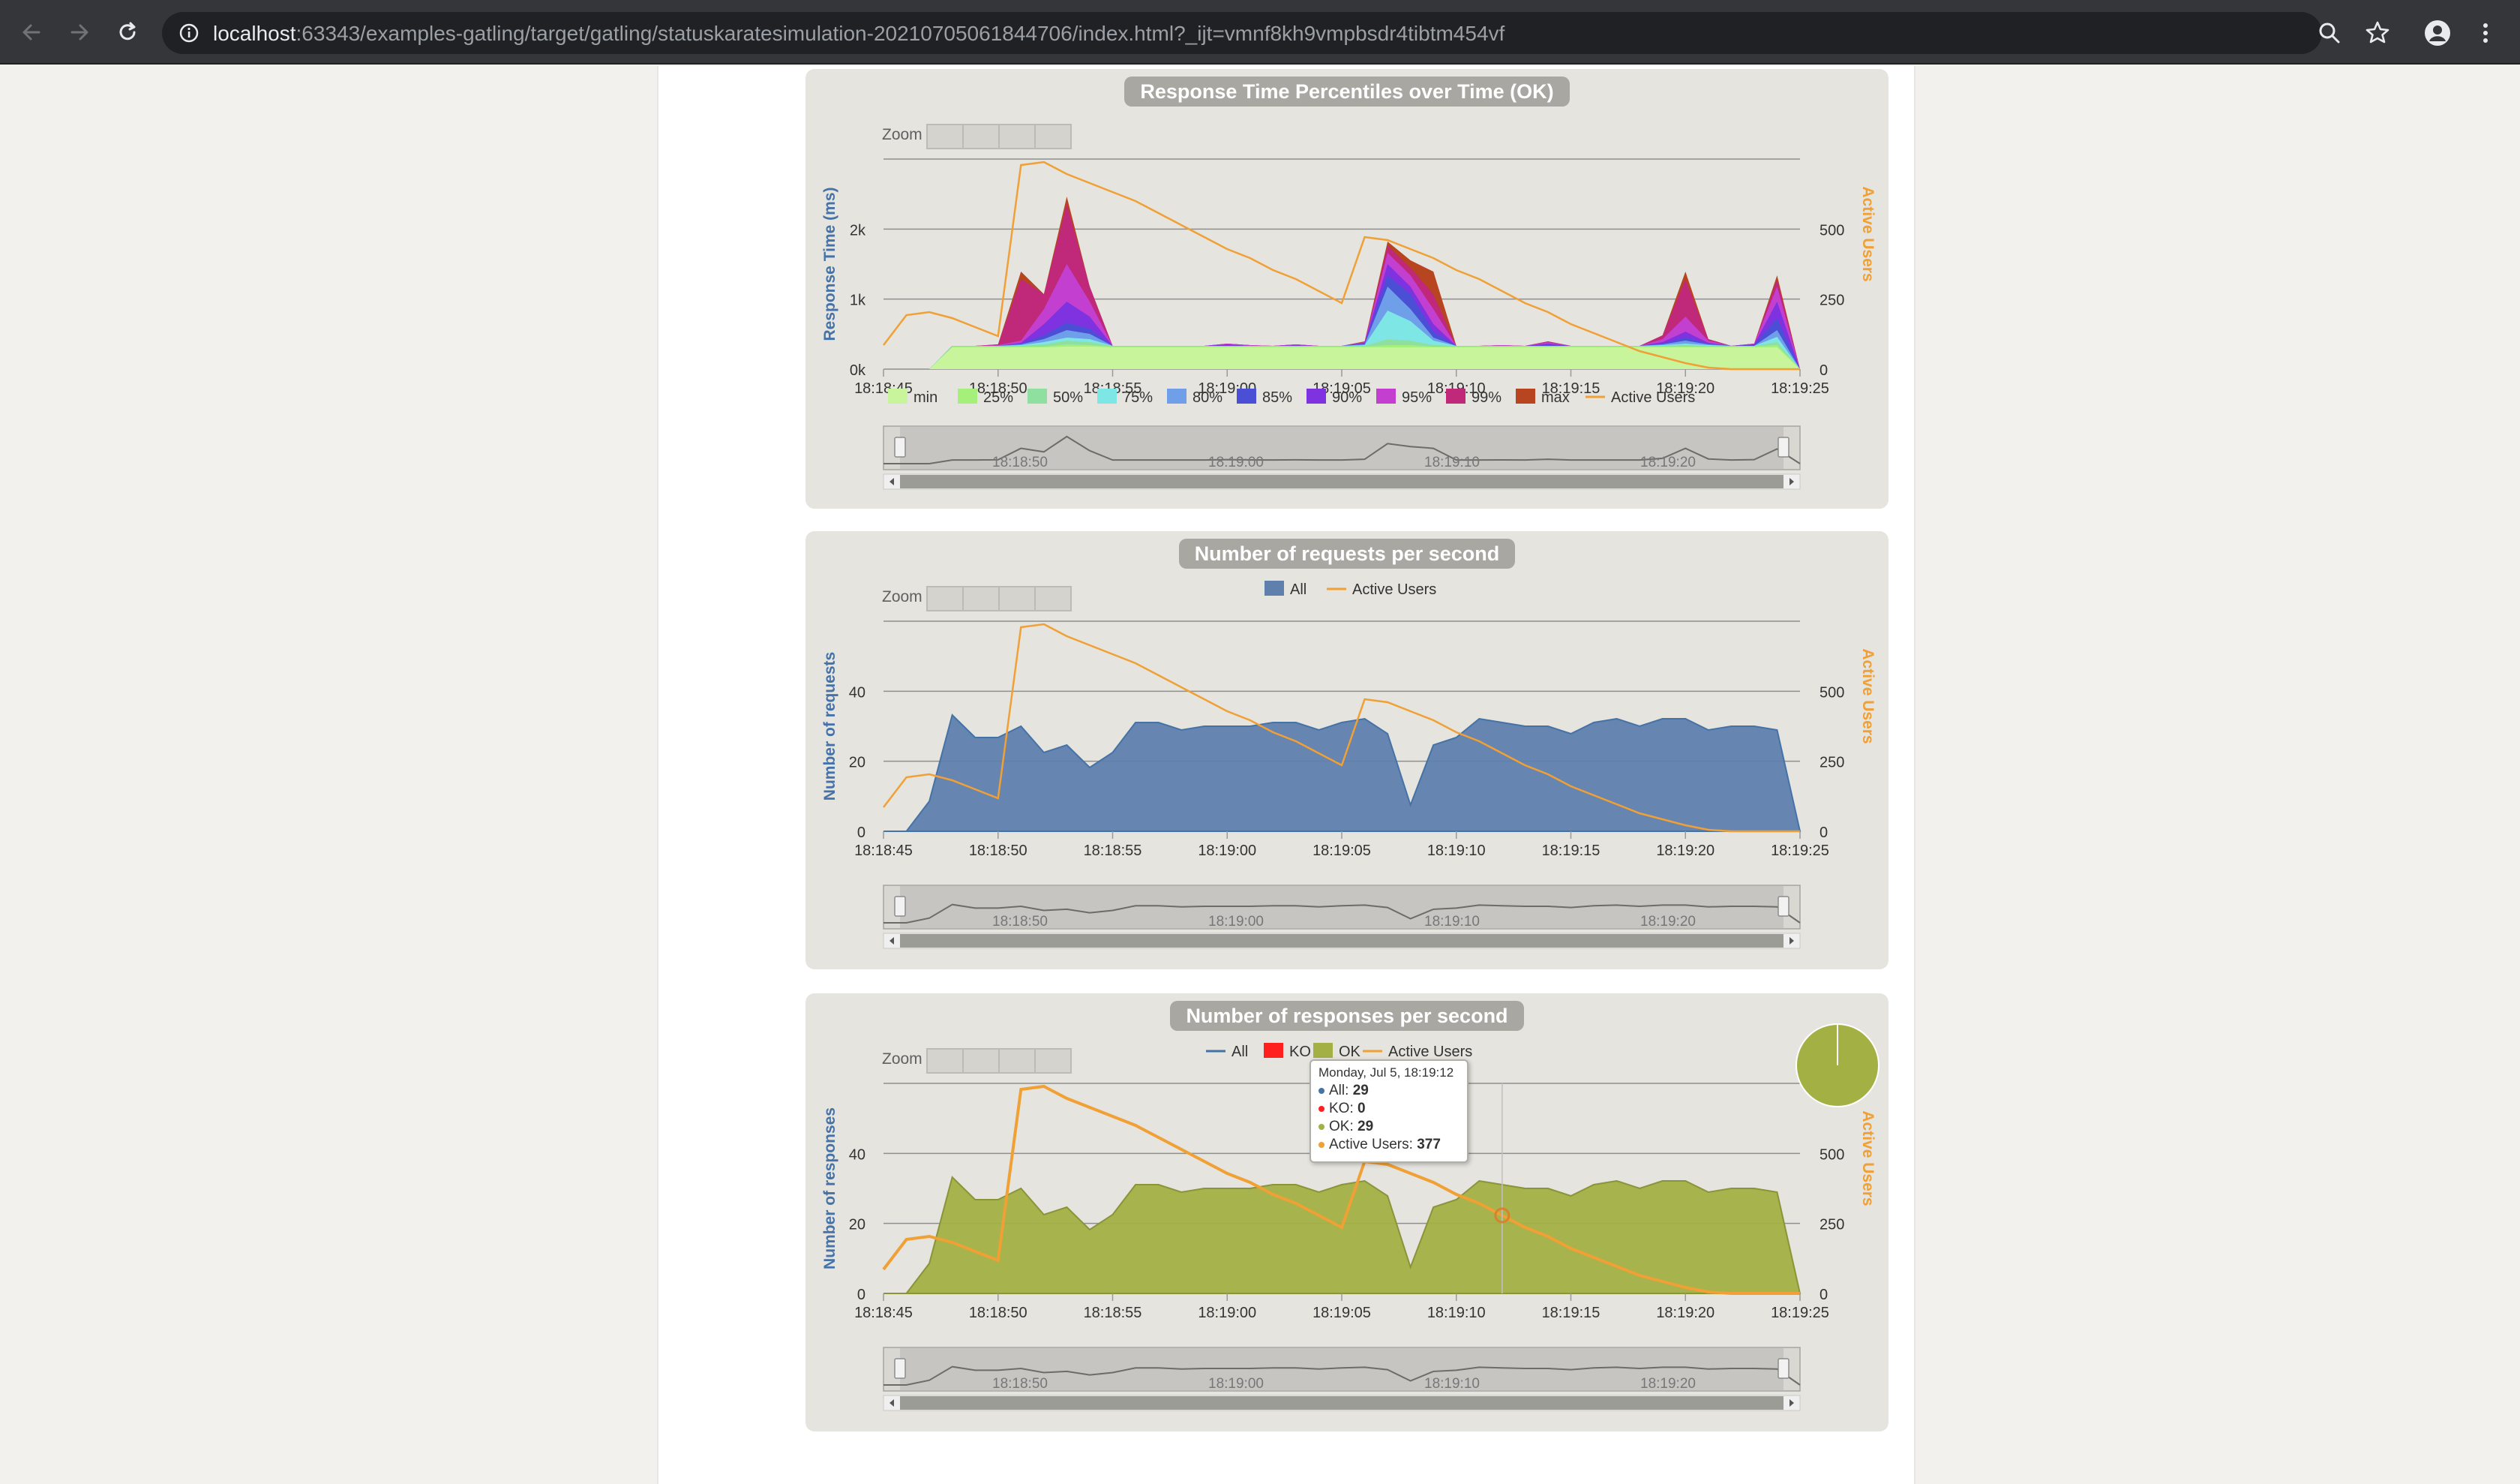 This screenshot has height=1484, width=2520. What do you see at coordinates (1417, 397) in the screenshot?
I see `legend-label: 95%` at bounding box center [1417, 397].